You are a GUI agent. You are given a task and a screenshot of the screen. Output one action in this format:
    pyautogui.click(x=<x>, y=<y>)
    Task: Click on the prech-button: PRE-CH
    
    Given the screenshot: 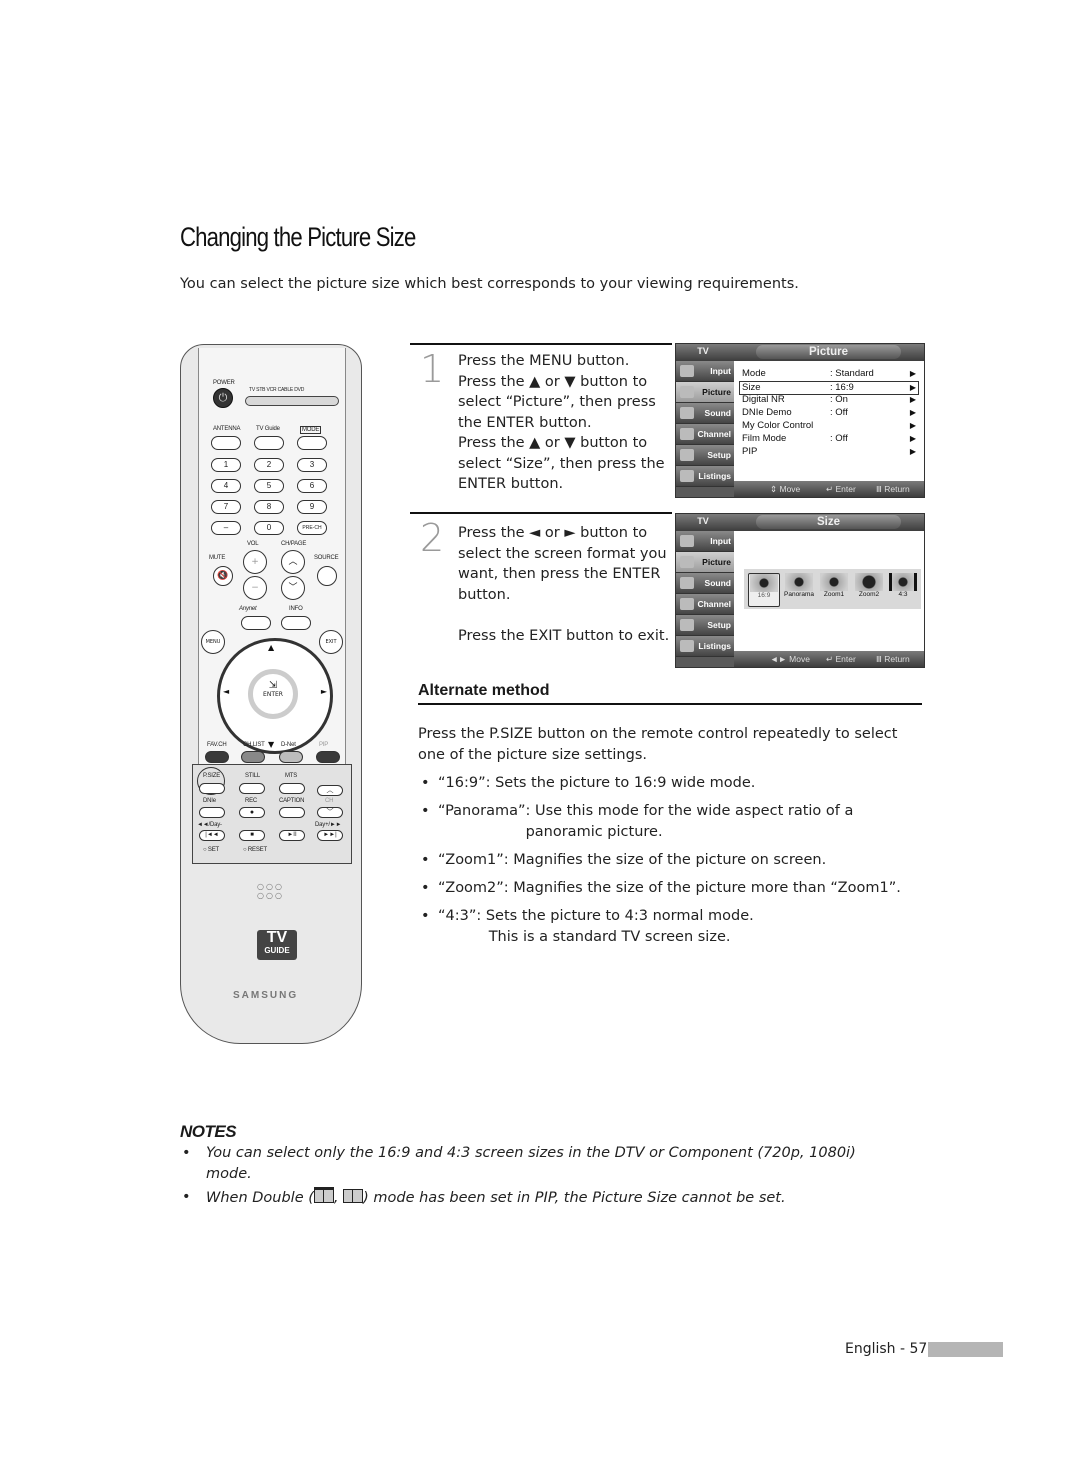 What is the action you would take?
    pyautogui.click(x=312, y=528)
    